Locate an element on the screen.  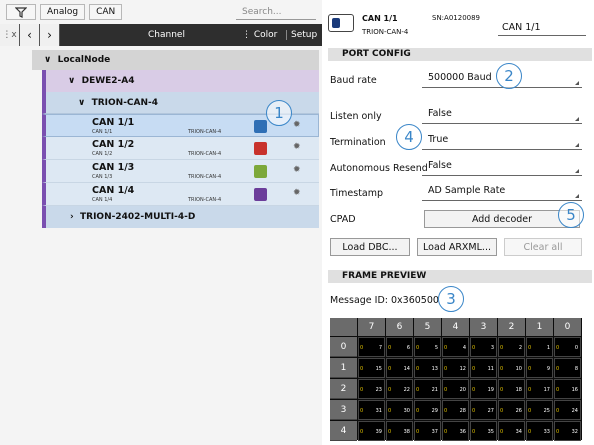
channel-name: CAN 1/1 is located at coordinates (113, 122).